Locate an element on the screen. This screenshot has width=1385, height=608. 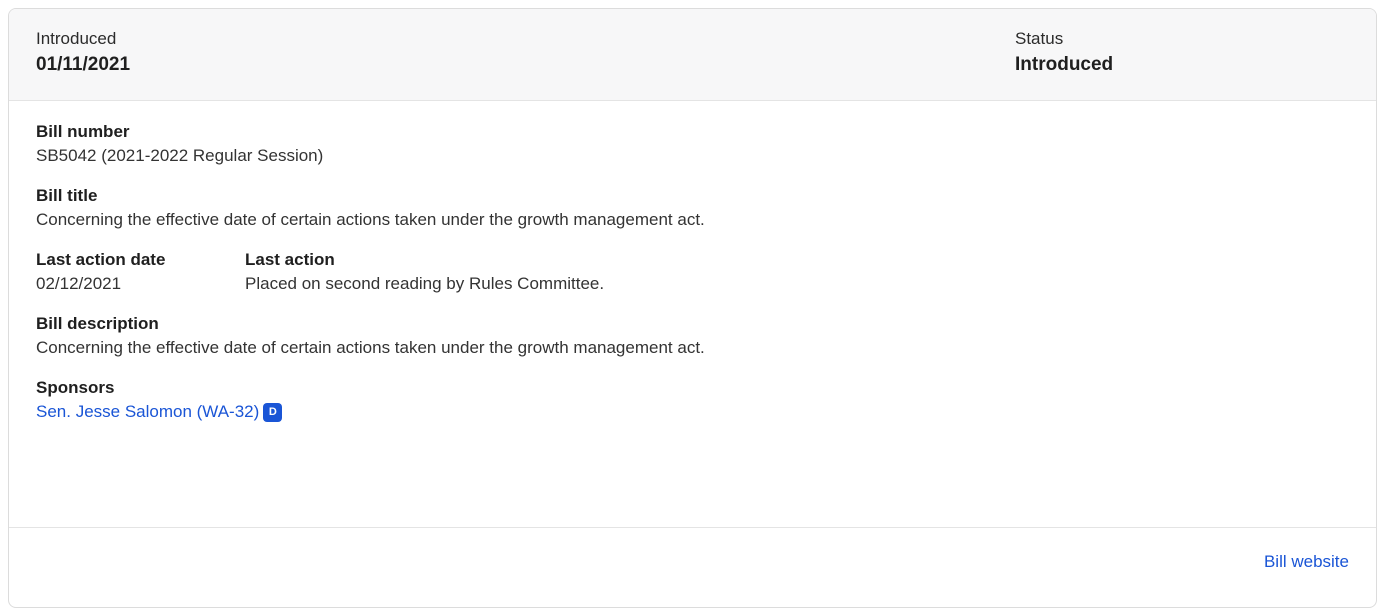
bill-website-link: Bill website is located at coordinates (1306, 562).